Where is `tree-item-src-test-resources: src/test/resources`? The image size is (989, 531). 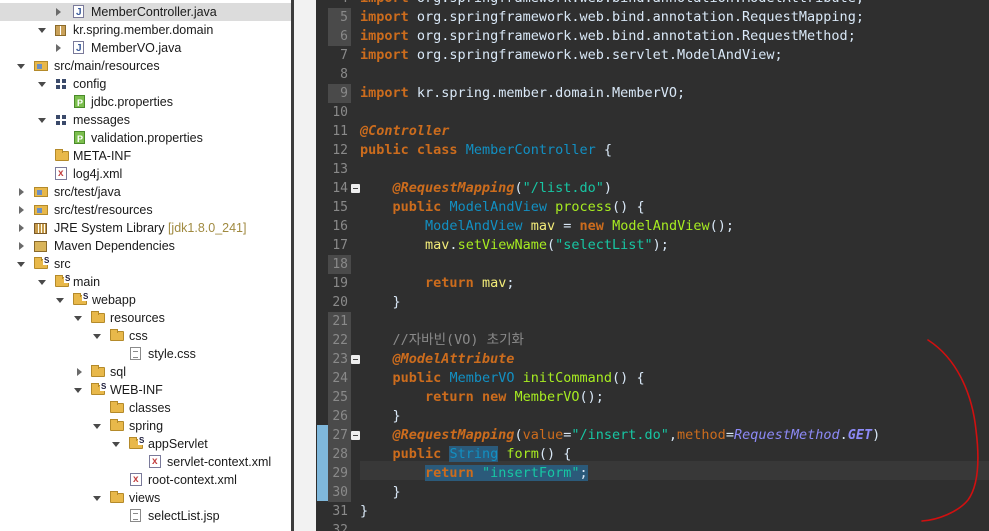
tree-item-src-test-resources: src/test/resources is located at coordinates (145, 210).